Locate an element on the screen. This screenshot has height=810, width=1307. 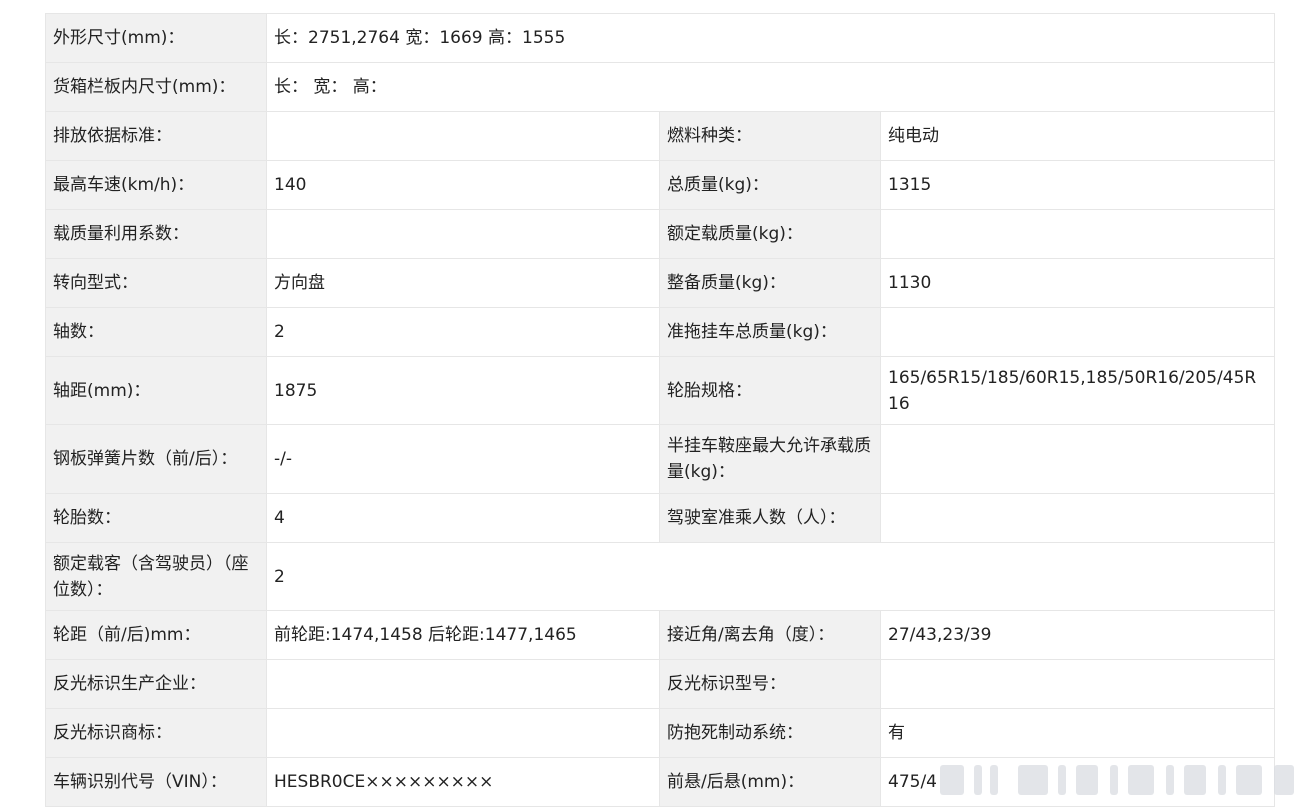
table-row: 外形尺寸(mm)： 长：2751,2764 宽：1669 高：1555 is located at coordinates (660, 38).